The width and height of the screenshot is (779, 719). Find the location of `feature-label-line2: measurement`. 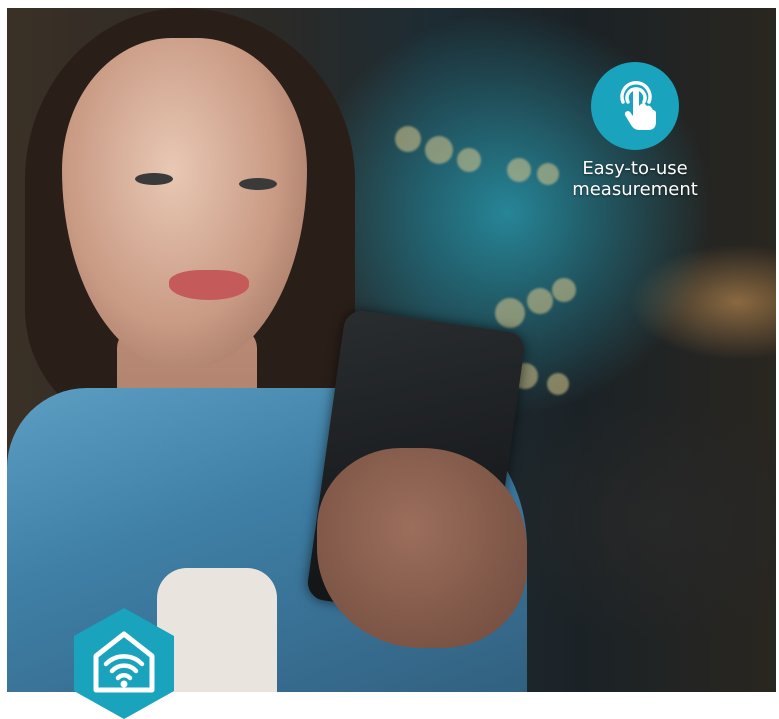

feature-label-line2: measurement is located at coordinates (635, 189).